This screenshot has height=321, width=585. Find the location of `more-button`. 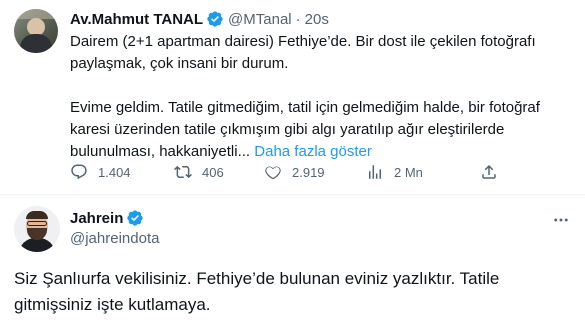

more-button is located at coordinates (561, 220).